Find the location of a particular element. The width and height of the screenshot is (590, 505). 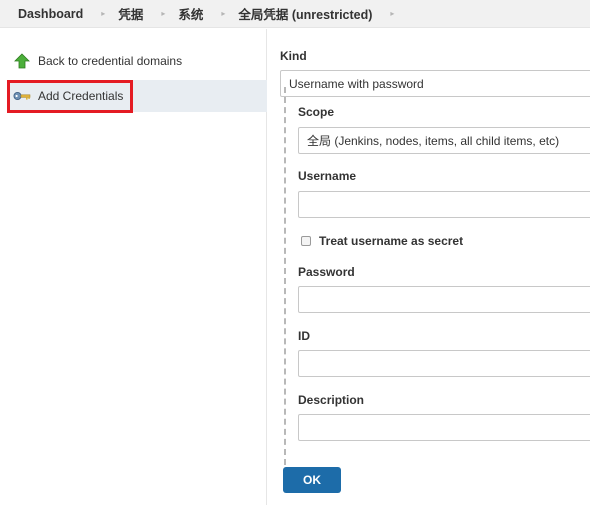

green-up-arrow-icon is located at coordinates (22, 61).